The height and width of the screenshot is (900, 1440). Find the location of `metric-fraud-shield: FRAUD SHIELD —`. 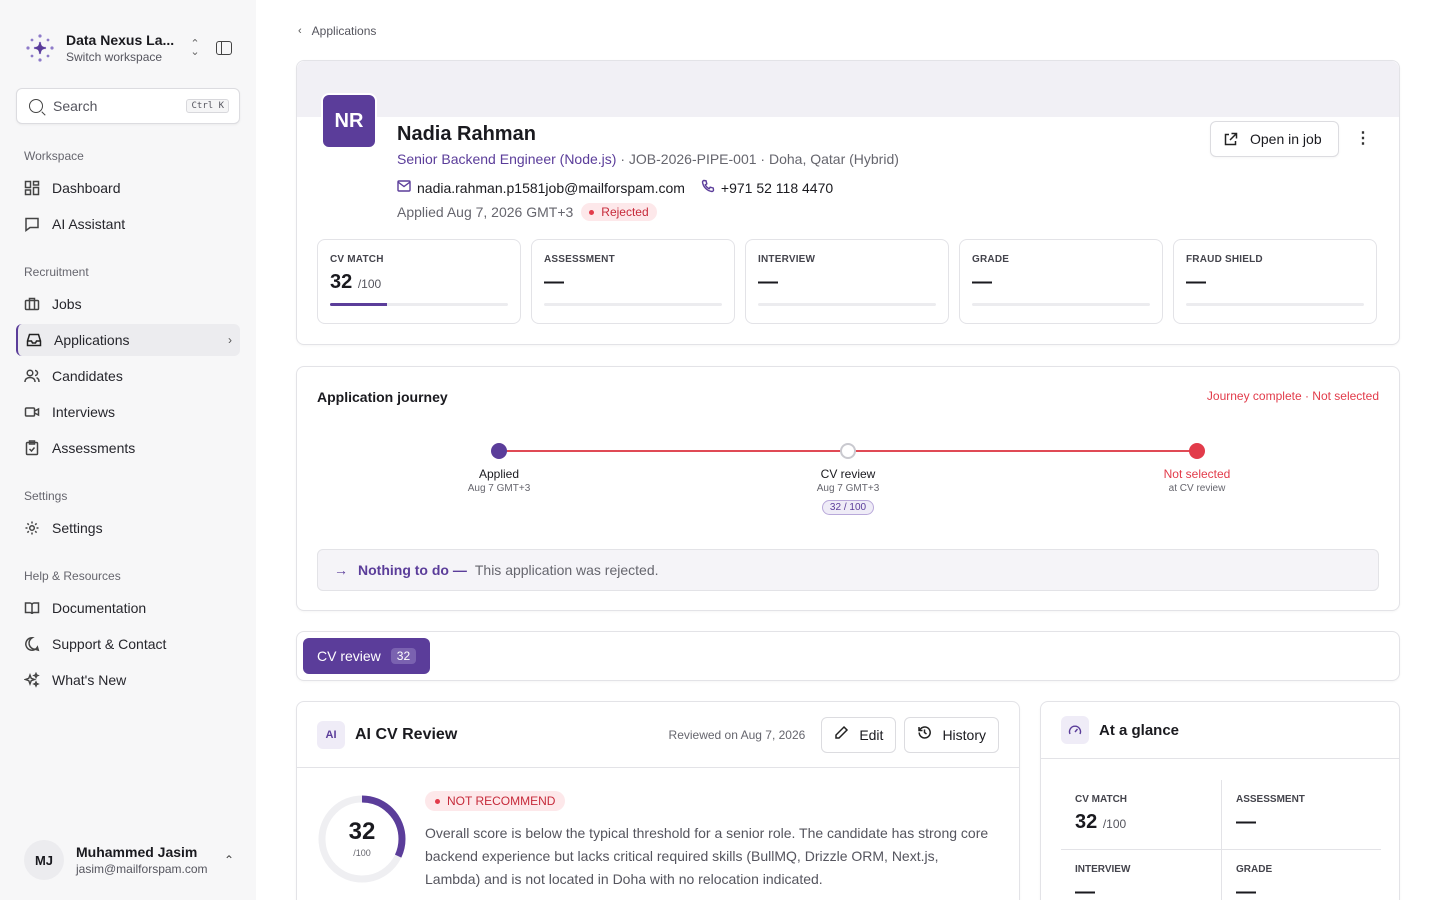

metric-fraud-shield: FRAUD SHIELD — is located at coordinates (1275, 281).